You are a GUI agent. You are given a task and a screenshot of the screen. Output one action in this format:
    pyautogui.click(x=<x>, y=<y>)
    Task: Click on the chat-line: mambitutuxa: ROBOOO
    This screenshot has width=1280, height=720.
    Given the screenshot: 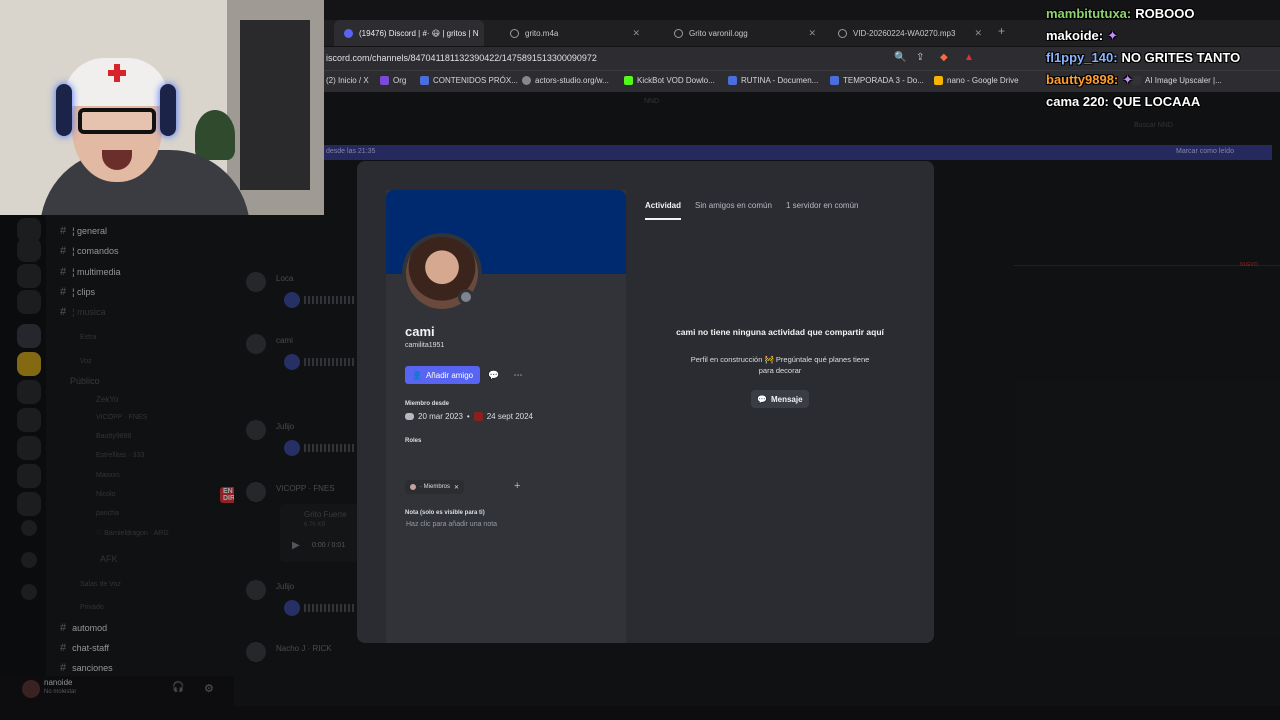 What is the action you would take?
    pyautogui.click(x=1120, y=13)
    